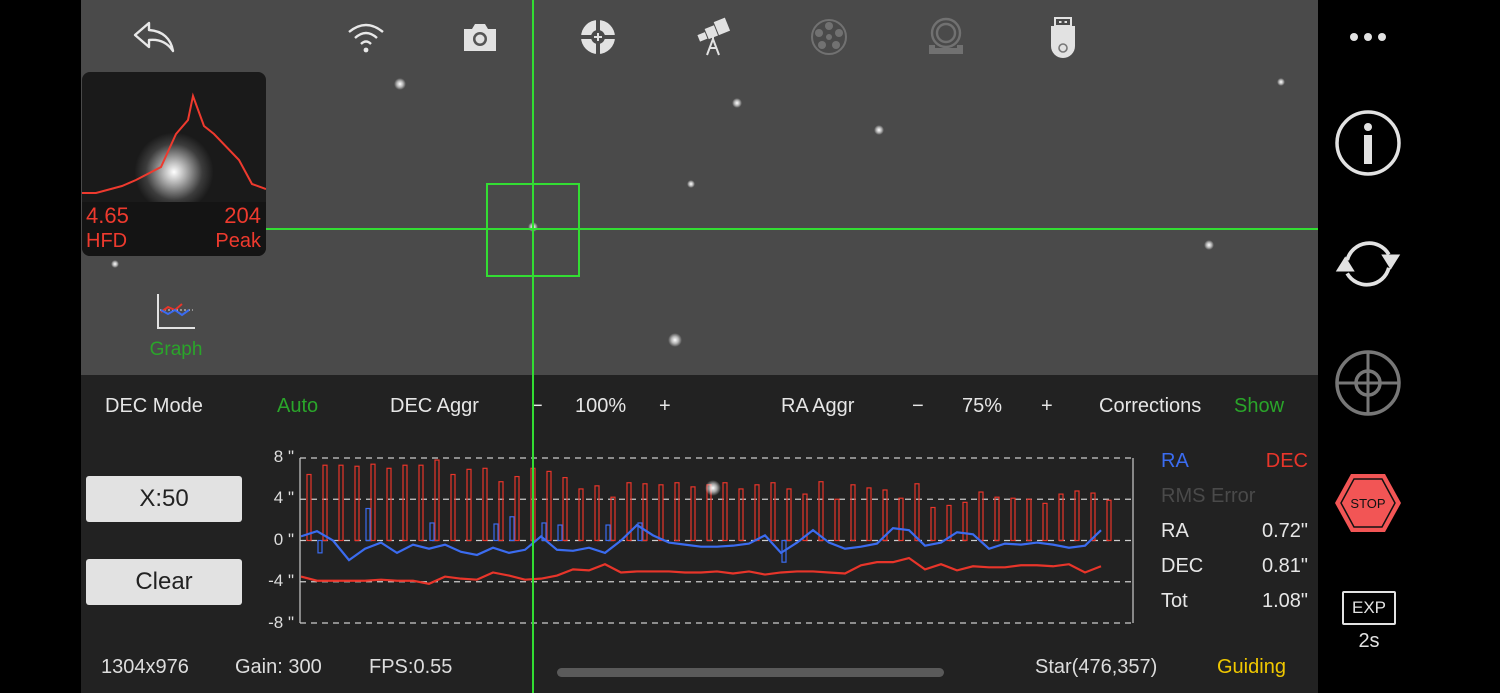 The image size is (1500, 693). I want to click on star-profile-panel: 4.65 HFD 204 Peak, so click(174, 164).